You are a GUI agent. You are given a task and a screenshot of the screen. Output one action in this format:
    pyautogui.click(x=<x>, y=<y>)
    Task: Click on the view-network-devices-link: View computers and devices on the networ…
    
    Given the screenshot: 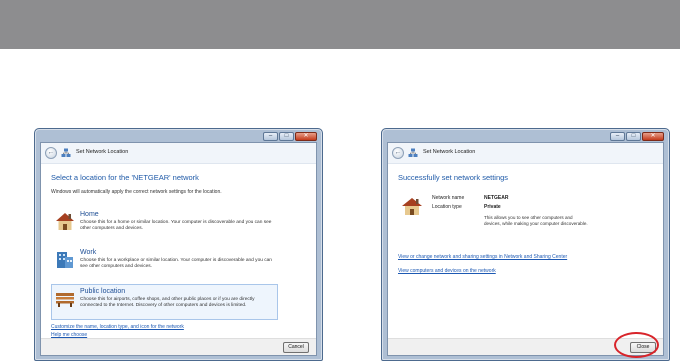 What is the action you would take?
    pyautogui.click(x=447, y=271)
    